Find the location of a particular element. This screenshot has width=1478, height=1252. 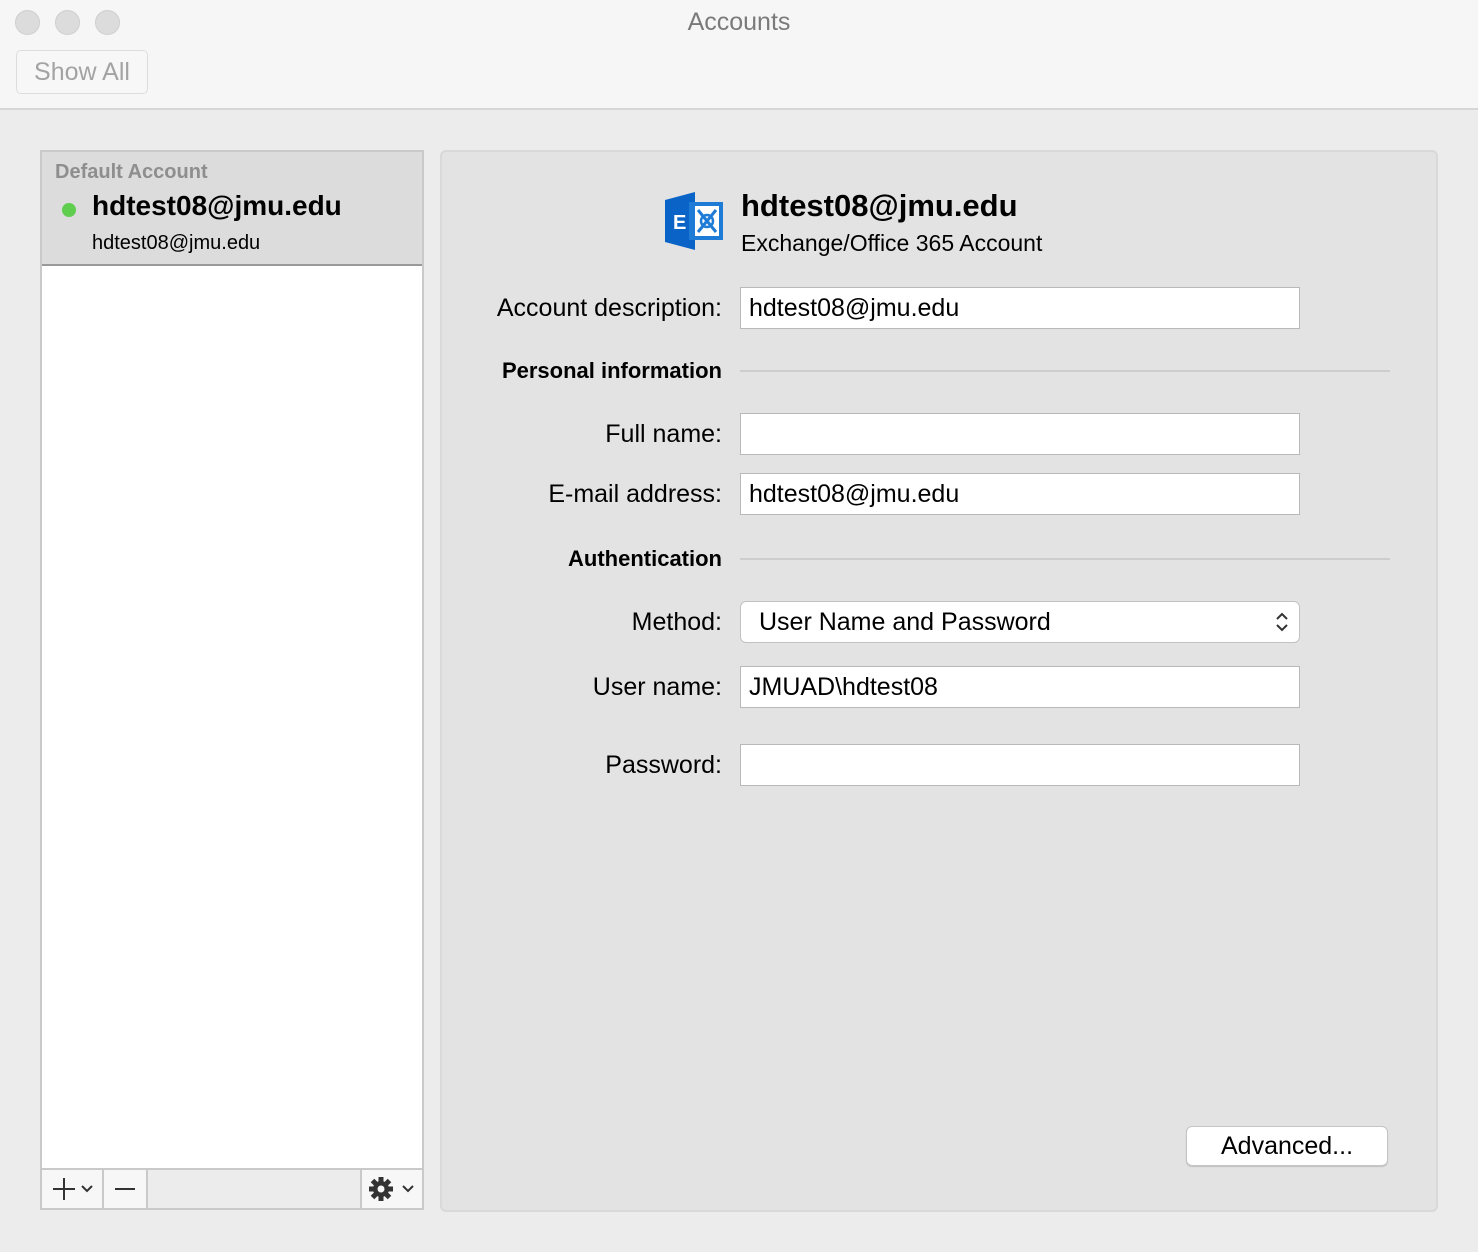

account-actions-button is located at coordinates (392, 1189).